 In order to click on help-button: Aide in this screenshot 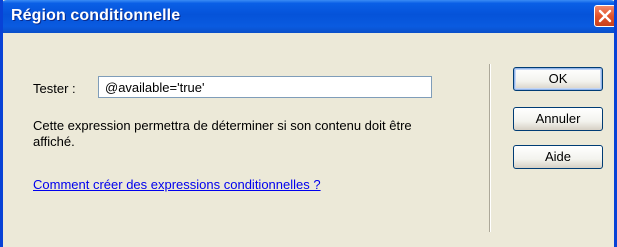, I will do `click(558, 157)`.